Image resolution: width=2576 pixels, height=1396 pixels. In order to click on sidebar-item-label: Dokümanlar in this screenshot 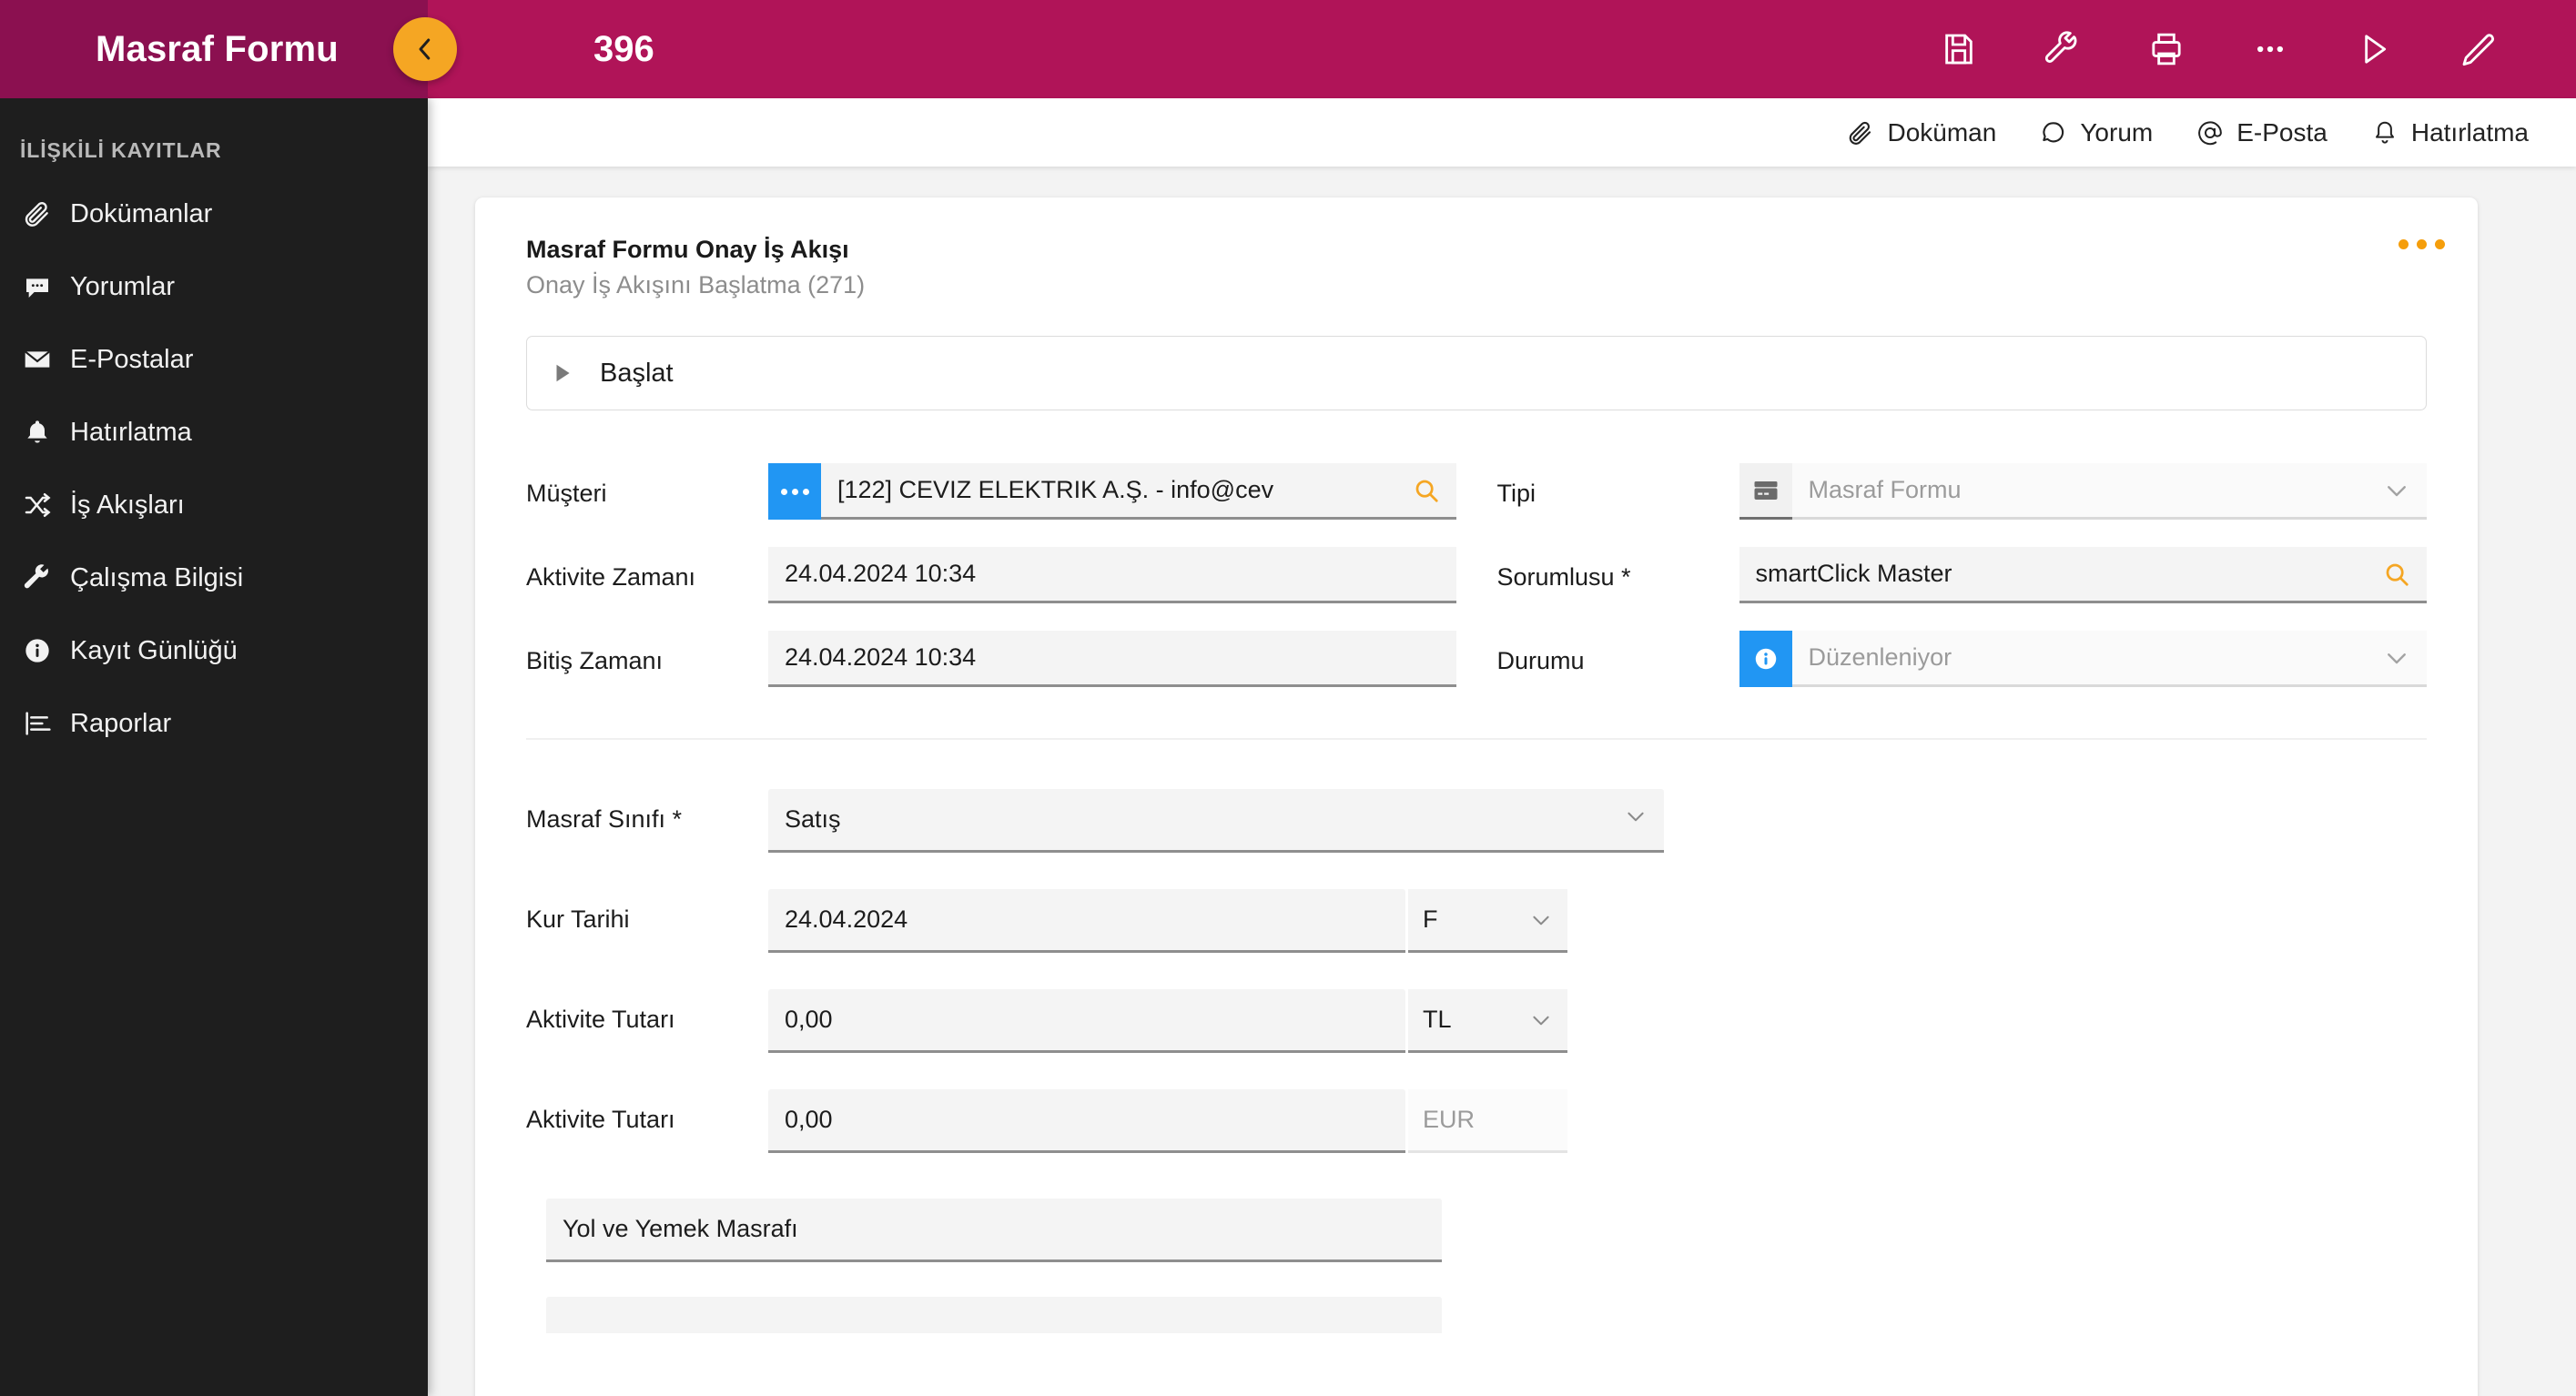, I will do `click(141, 213)`.